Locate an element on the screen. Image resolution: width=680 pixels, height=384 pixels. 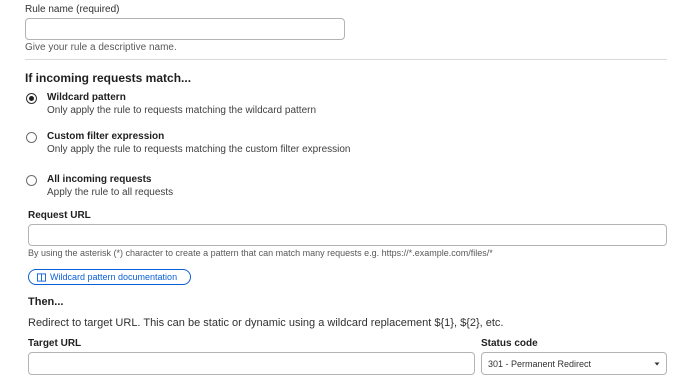
radio-wildcard-title: Wildcard pattern is located at coordinates (86, 97).